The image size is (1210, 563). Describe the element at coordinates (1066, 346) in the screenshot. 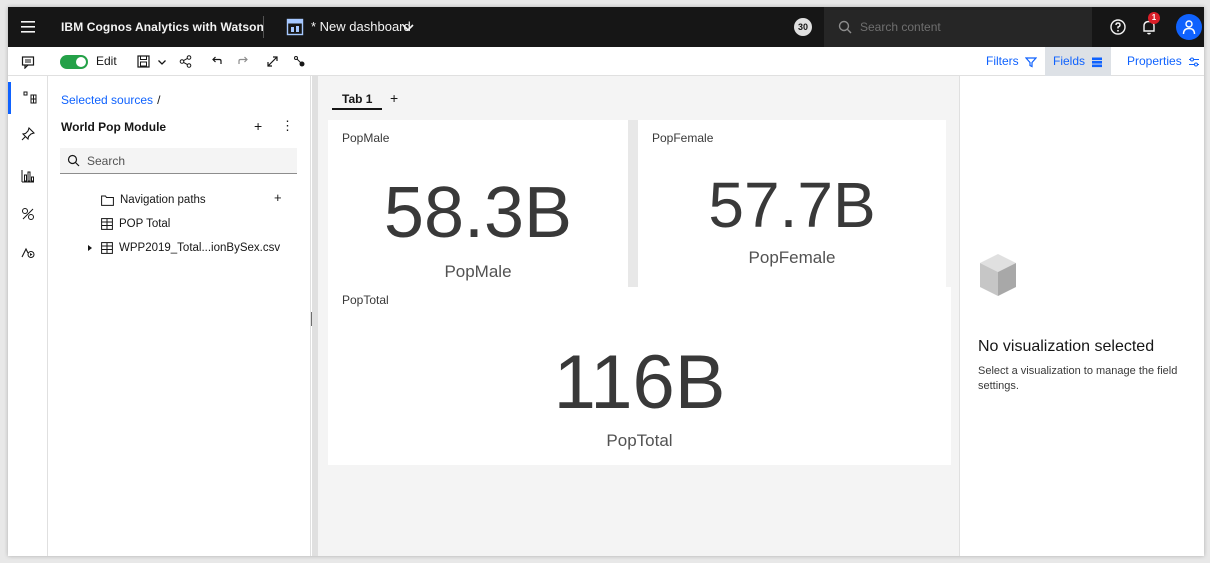

I see `empty-state-title: No visualization selected` at that location.